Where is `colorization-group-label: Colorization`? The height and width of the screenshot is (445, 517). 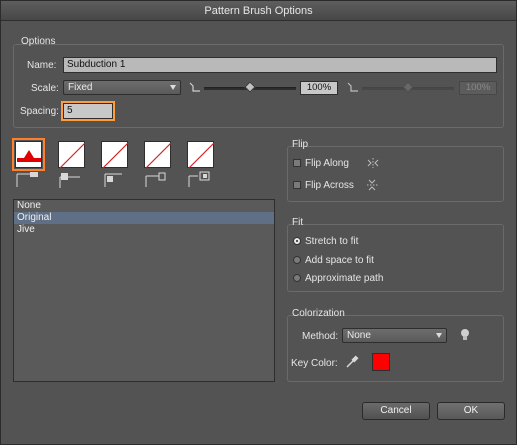
colorization-group-label: Colorization is located at coordinates (318, 313).